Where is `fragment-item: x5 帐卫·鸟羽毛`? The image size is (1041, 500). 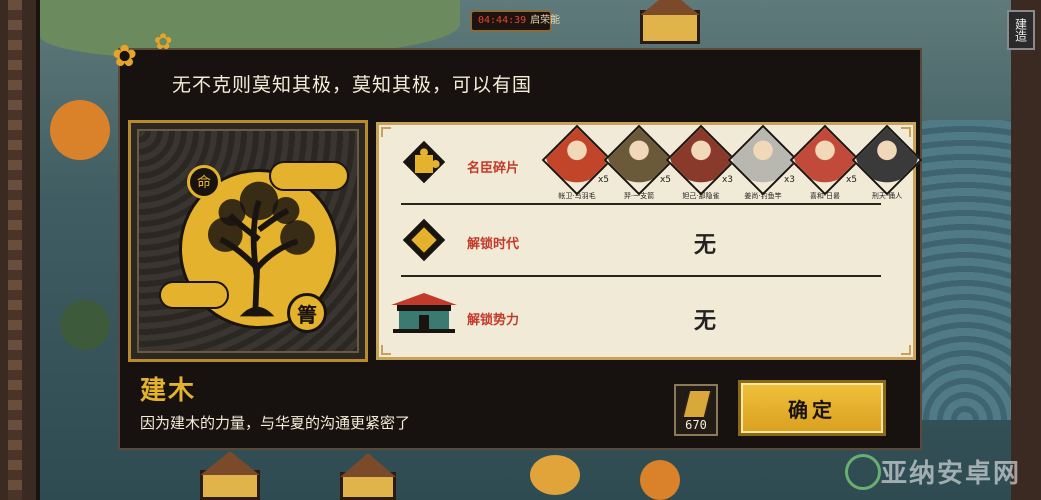
fragment-item: x5 帐卫·鸟羽毛 is located at coordinates (577, 162).